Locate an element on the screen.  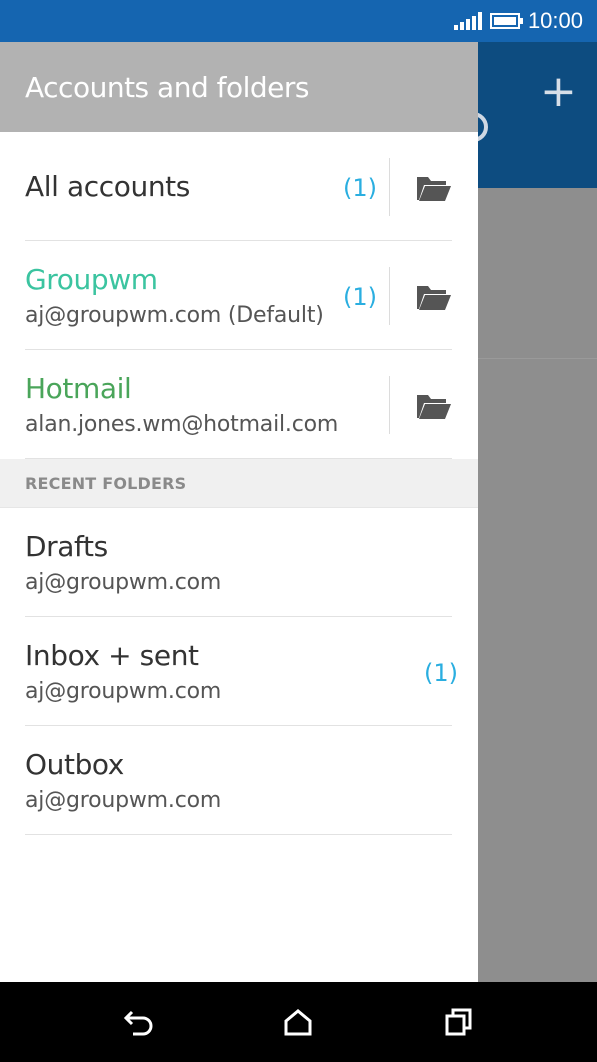
navigation-bar is located at coordinates (298, 1022).